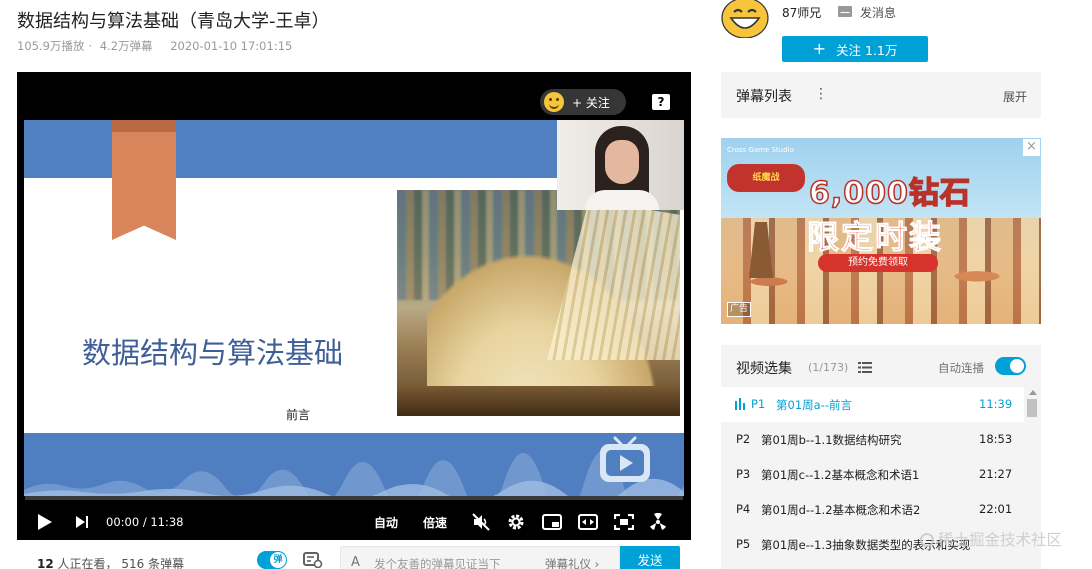  I want to click on episode-item: P2 第01周b--1.1数据结构研究 18:53, so click(872, 439).